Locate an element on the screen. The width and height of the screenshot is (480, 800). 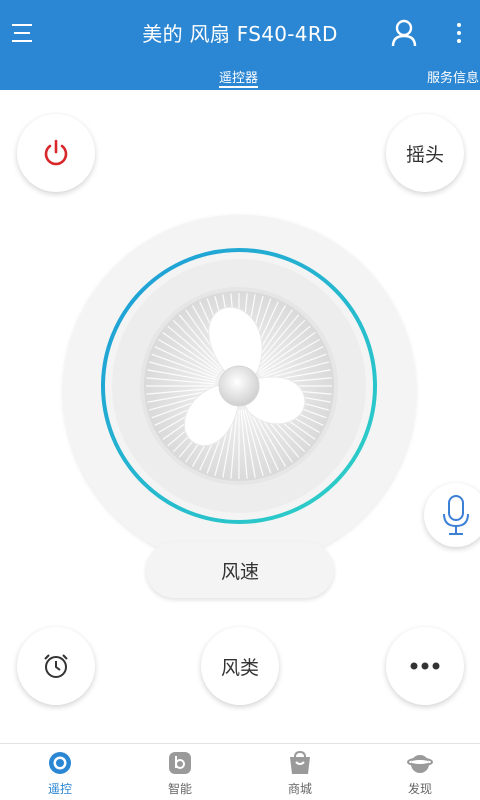
more-options-button is located at coordinates (425, 666).